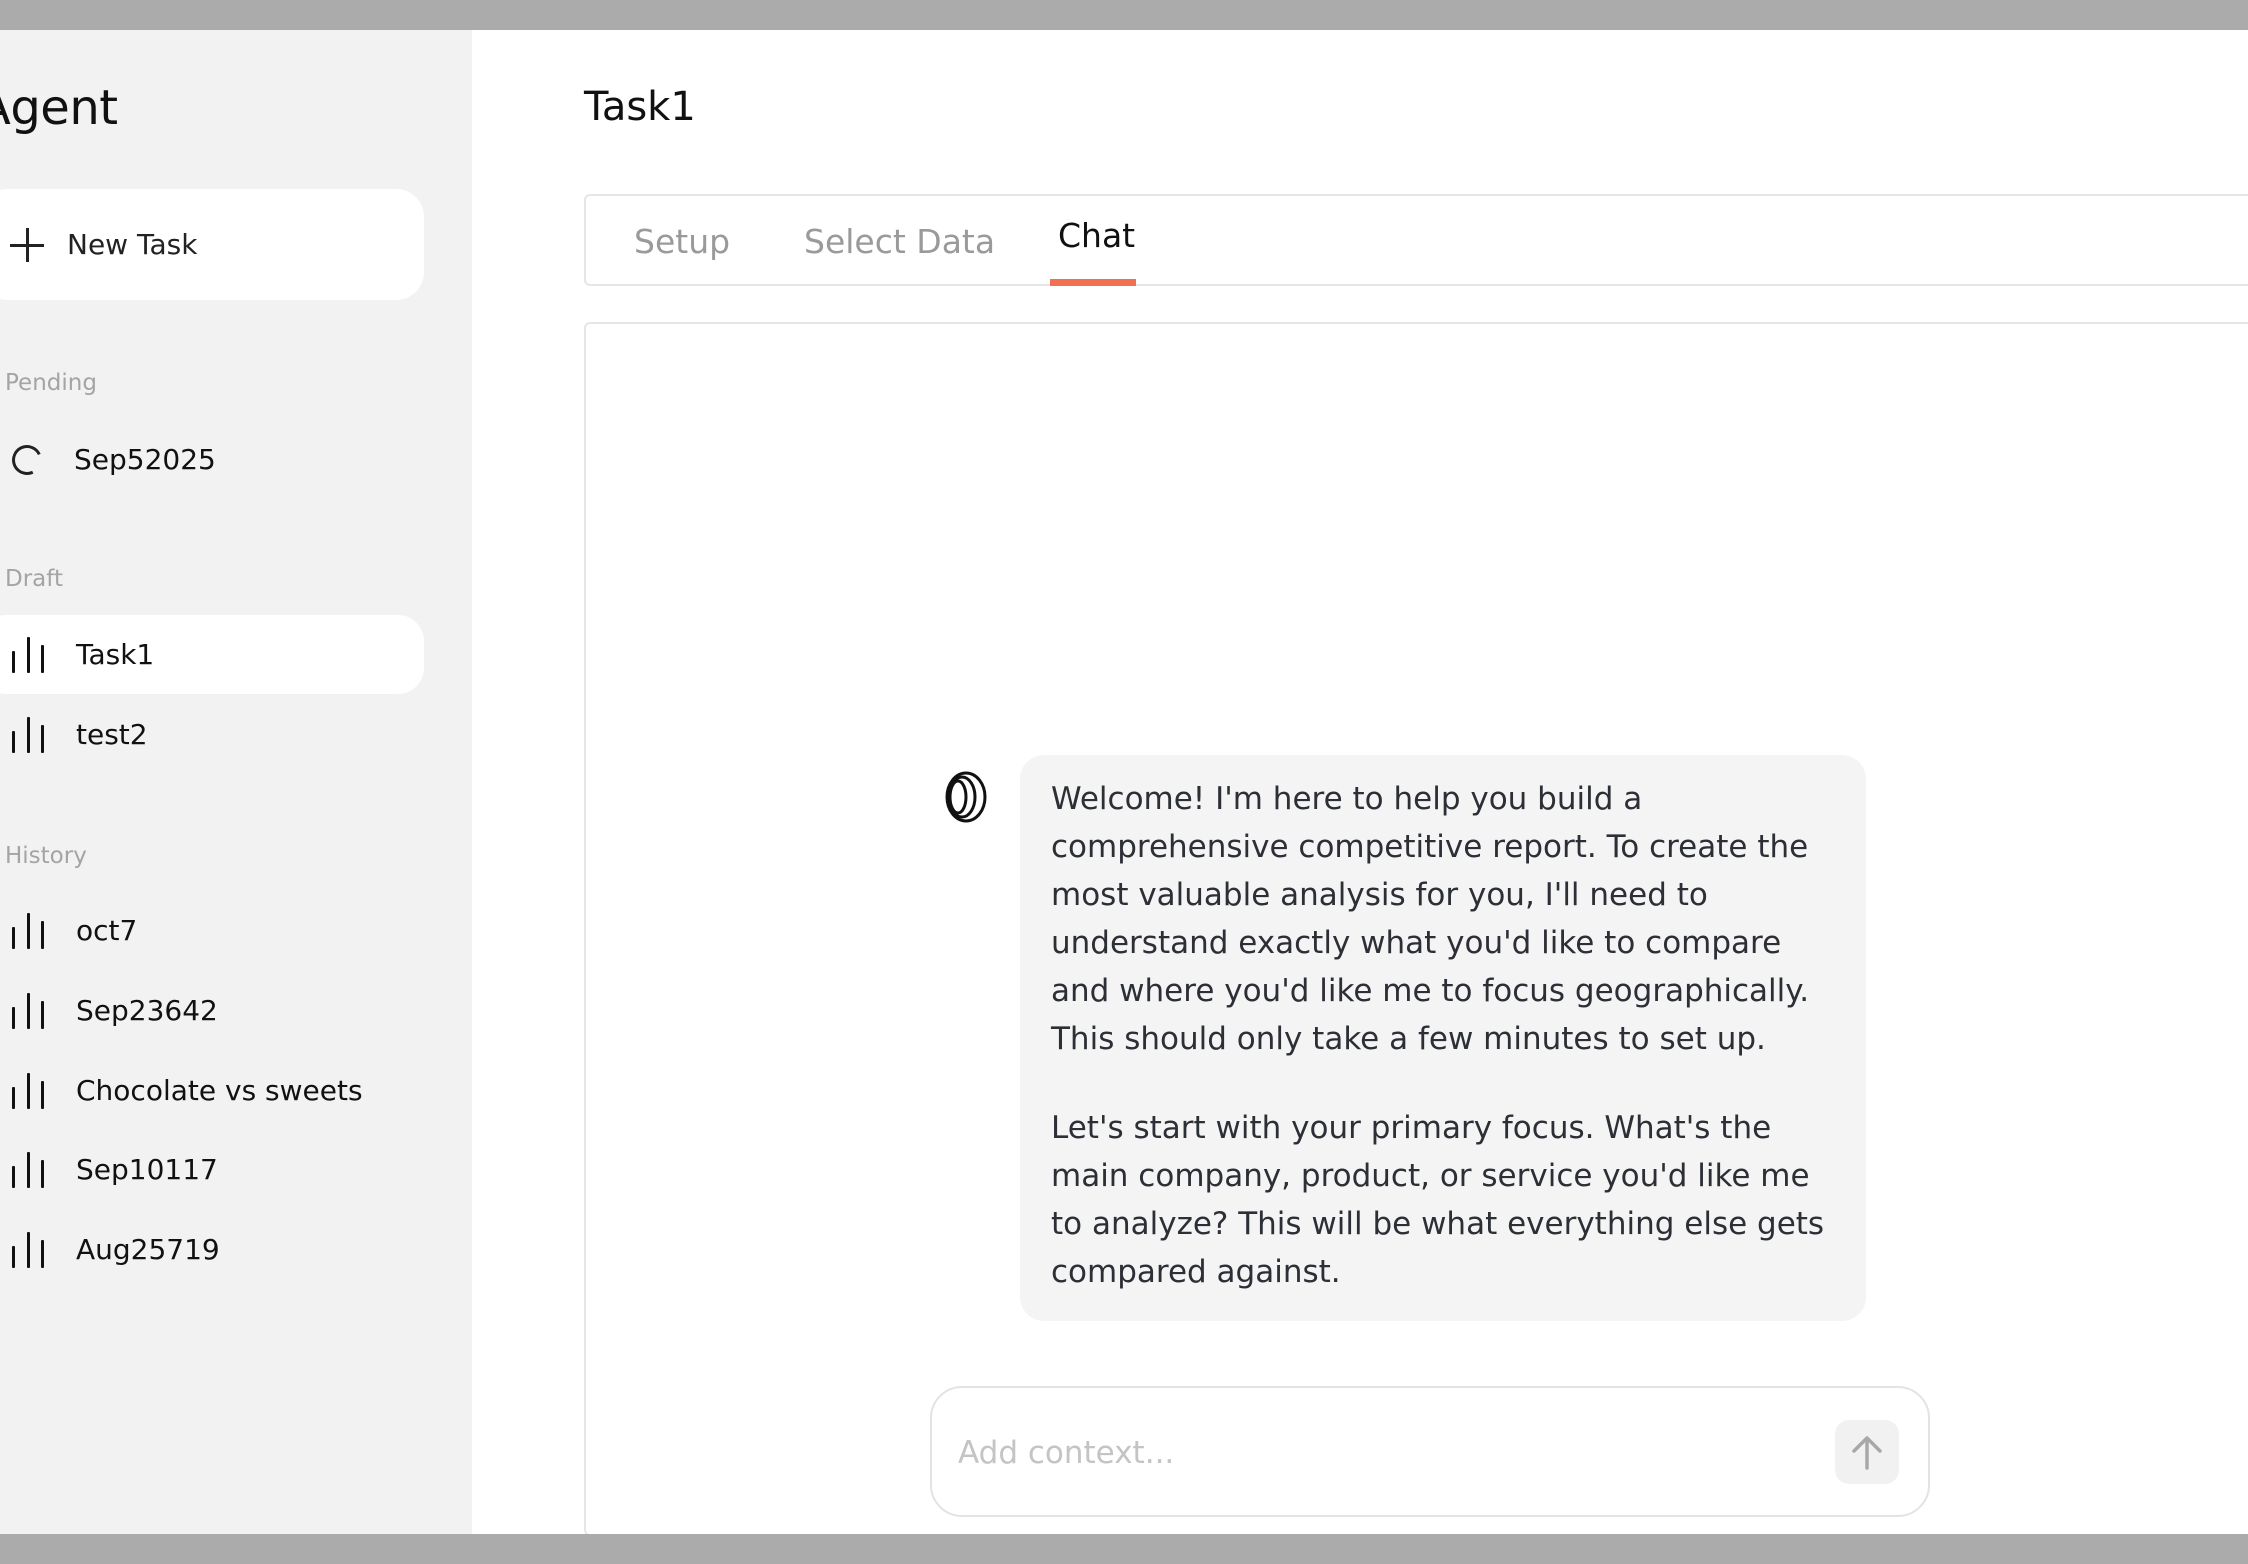 The image size is (2248, 1564). I want to click on section-label-draft: Draft, so click(34, 579).